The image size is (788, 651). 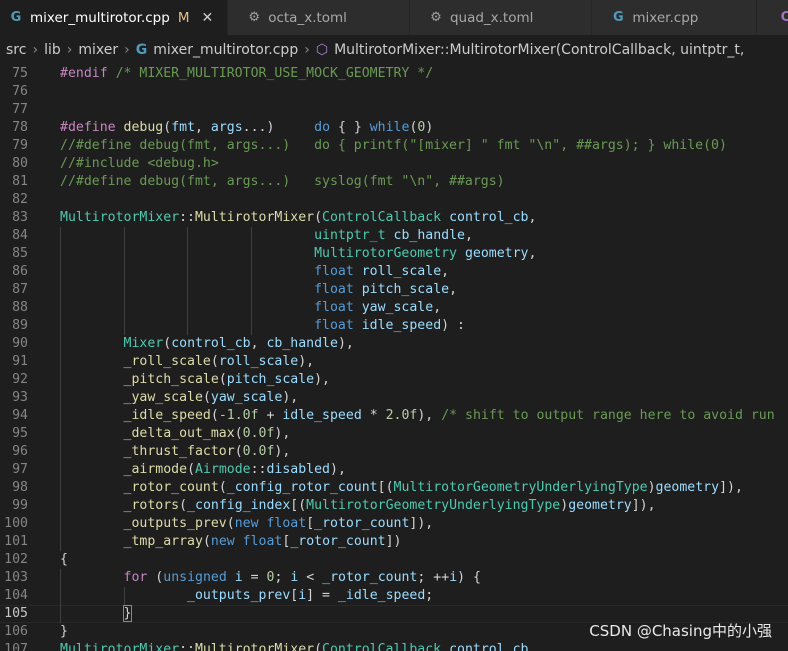 What do you see at coordinates (139, 163) in the screenshot?
I see `code-text: //#include <debug.h>` at bounding box center [139, 163].